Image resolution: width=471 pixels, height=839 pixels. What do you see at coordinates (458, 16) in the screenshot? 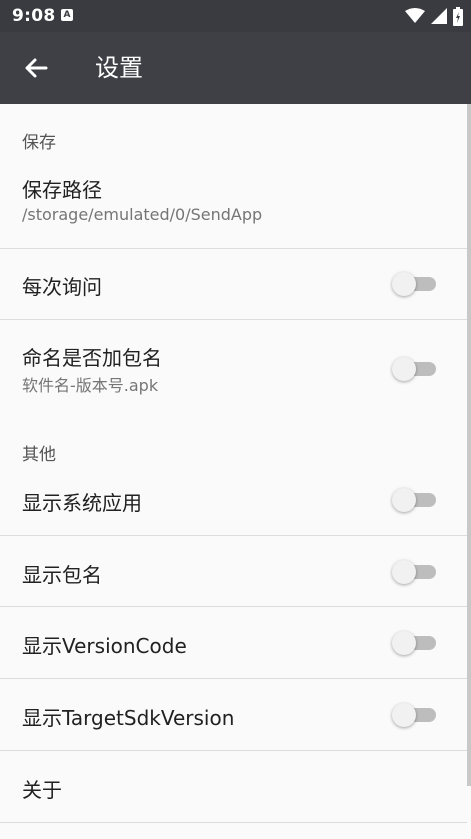
I see `battery-icon` at bounding box center [458, 16].